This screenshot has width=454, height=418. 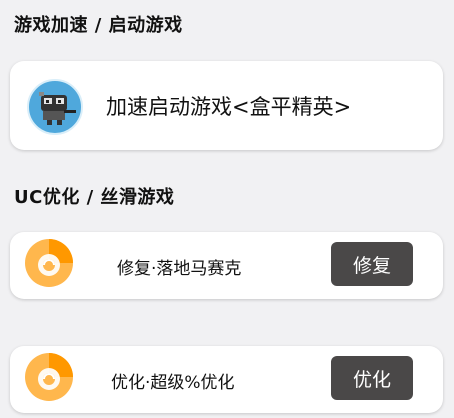 I want to click on fix-button: 修复, so click(x=372, y=264).